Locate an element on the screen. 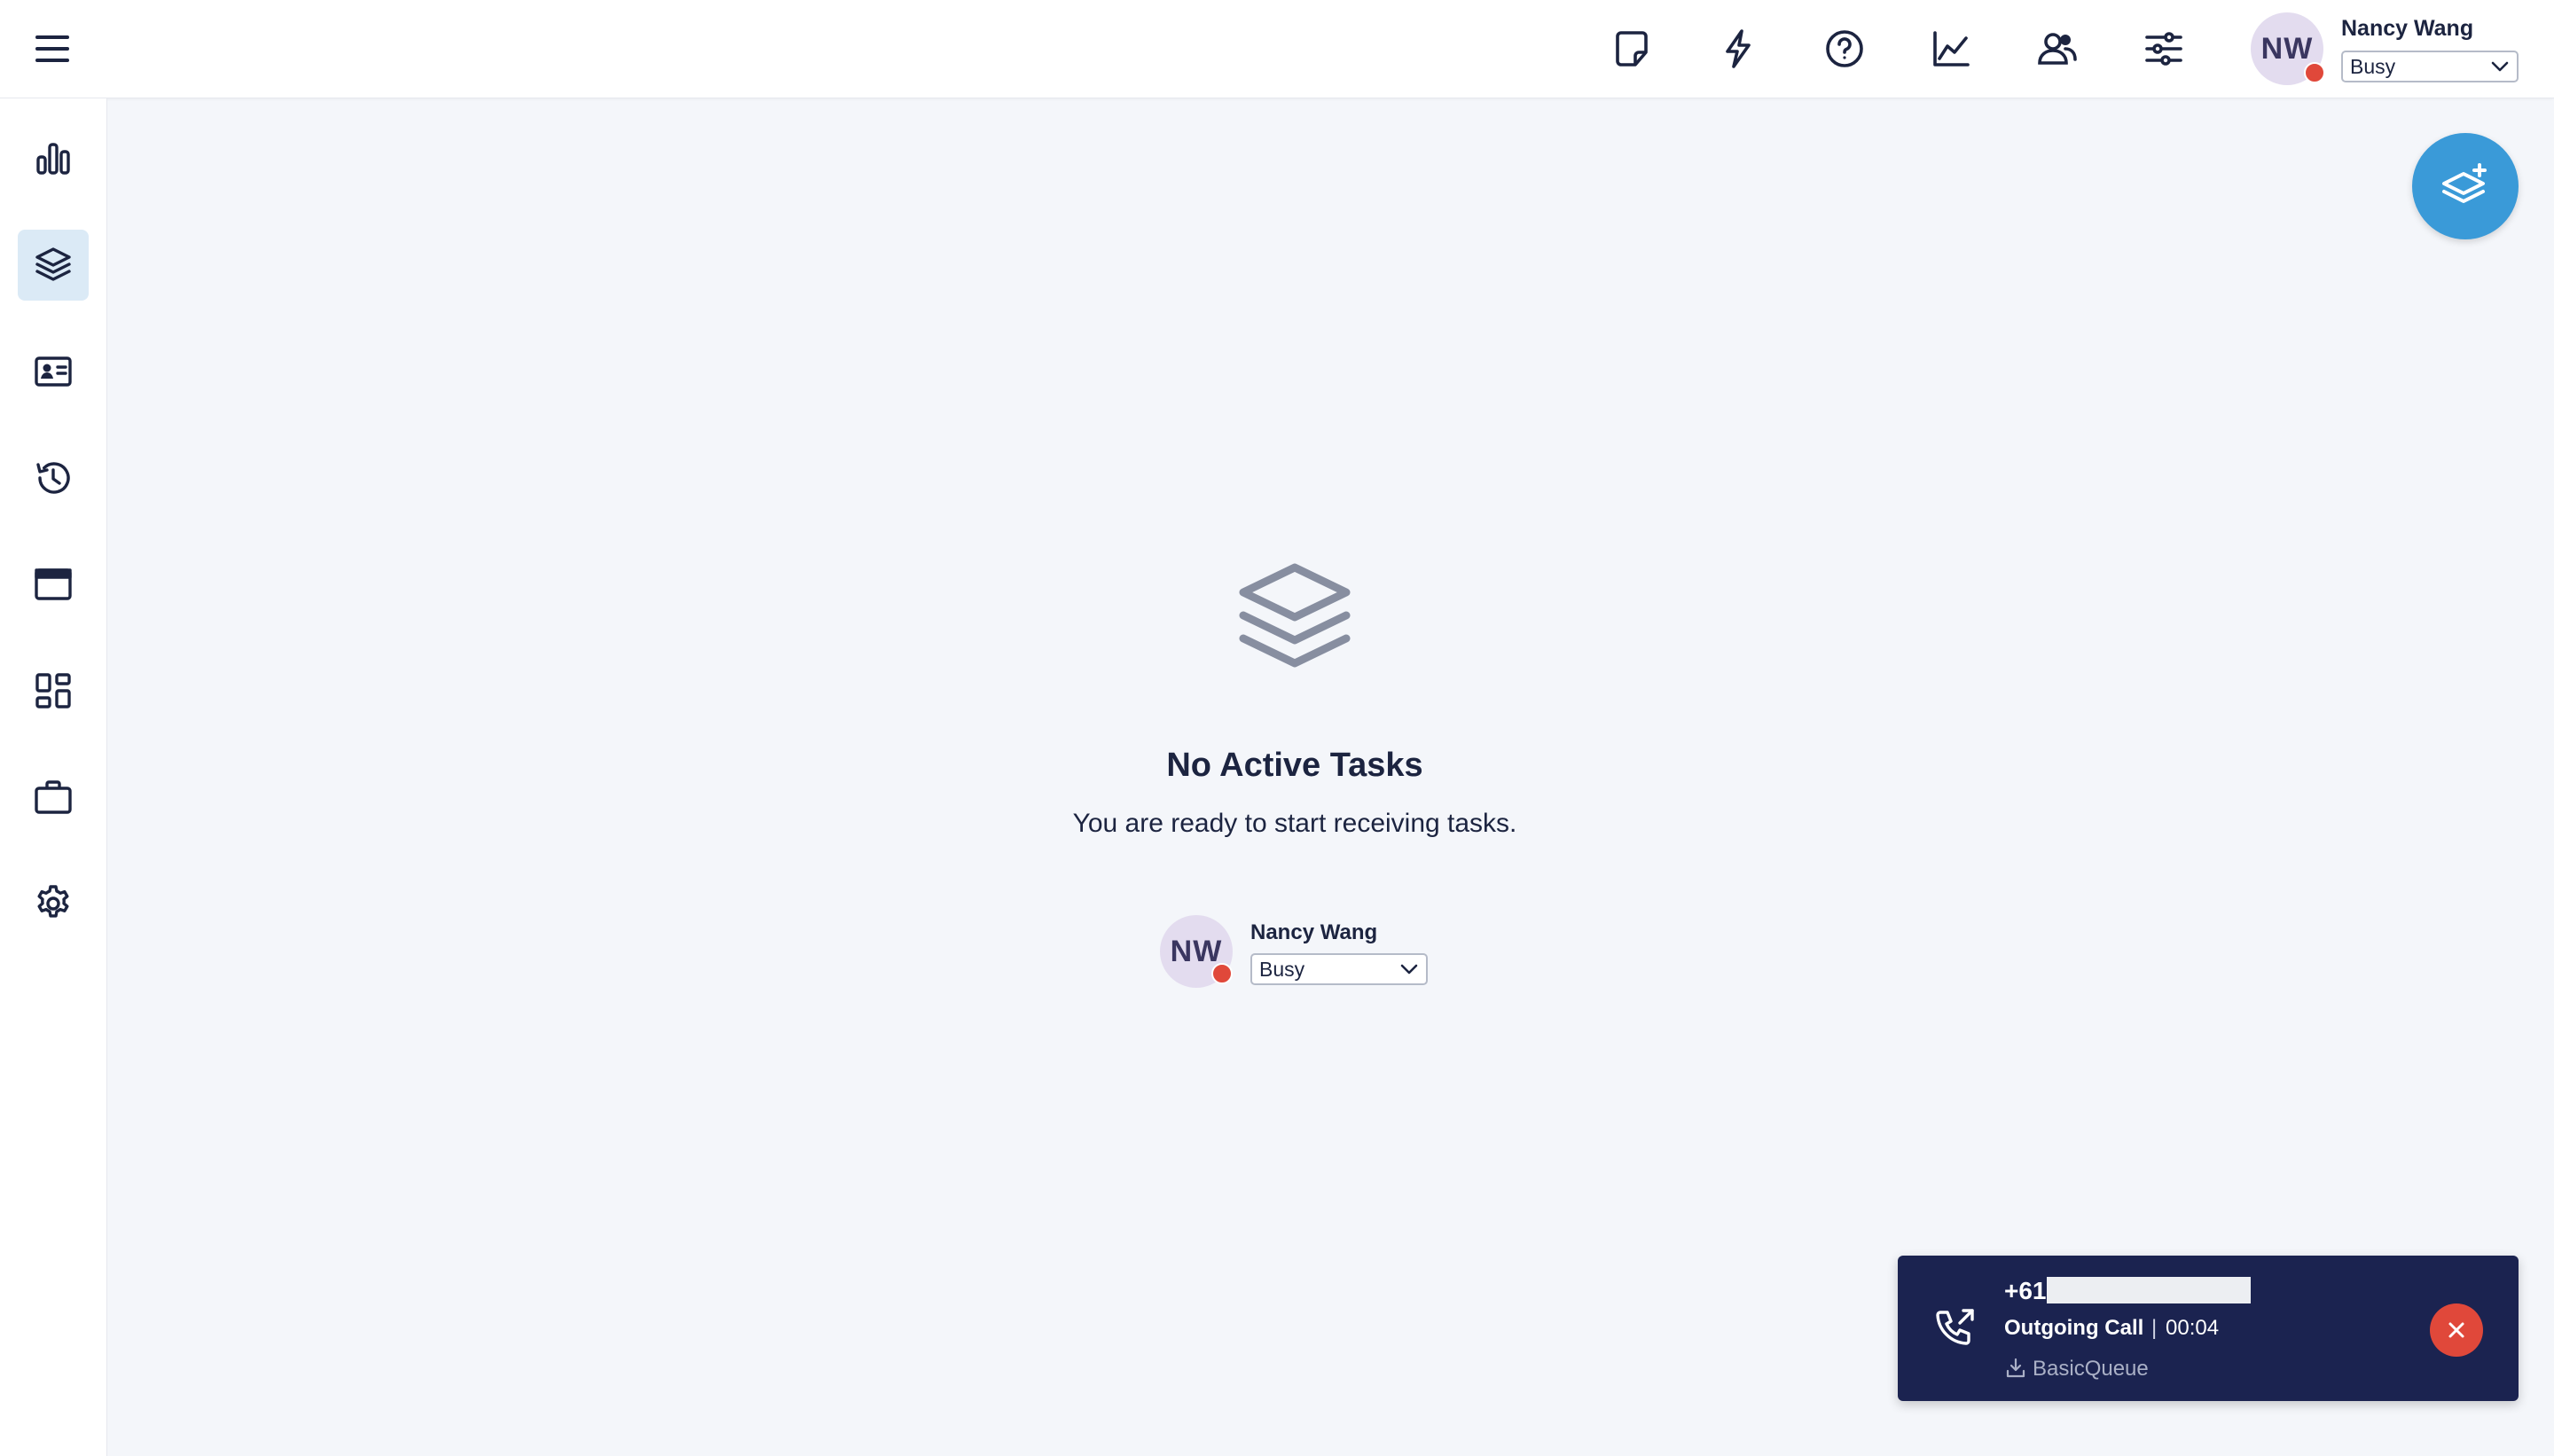  call-timer: 00:04 is located at coordinates (2193, 1328).